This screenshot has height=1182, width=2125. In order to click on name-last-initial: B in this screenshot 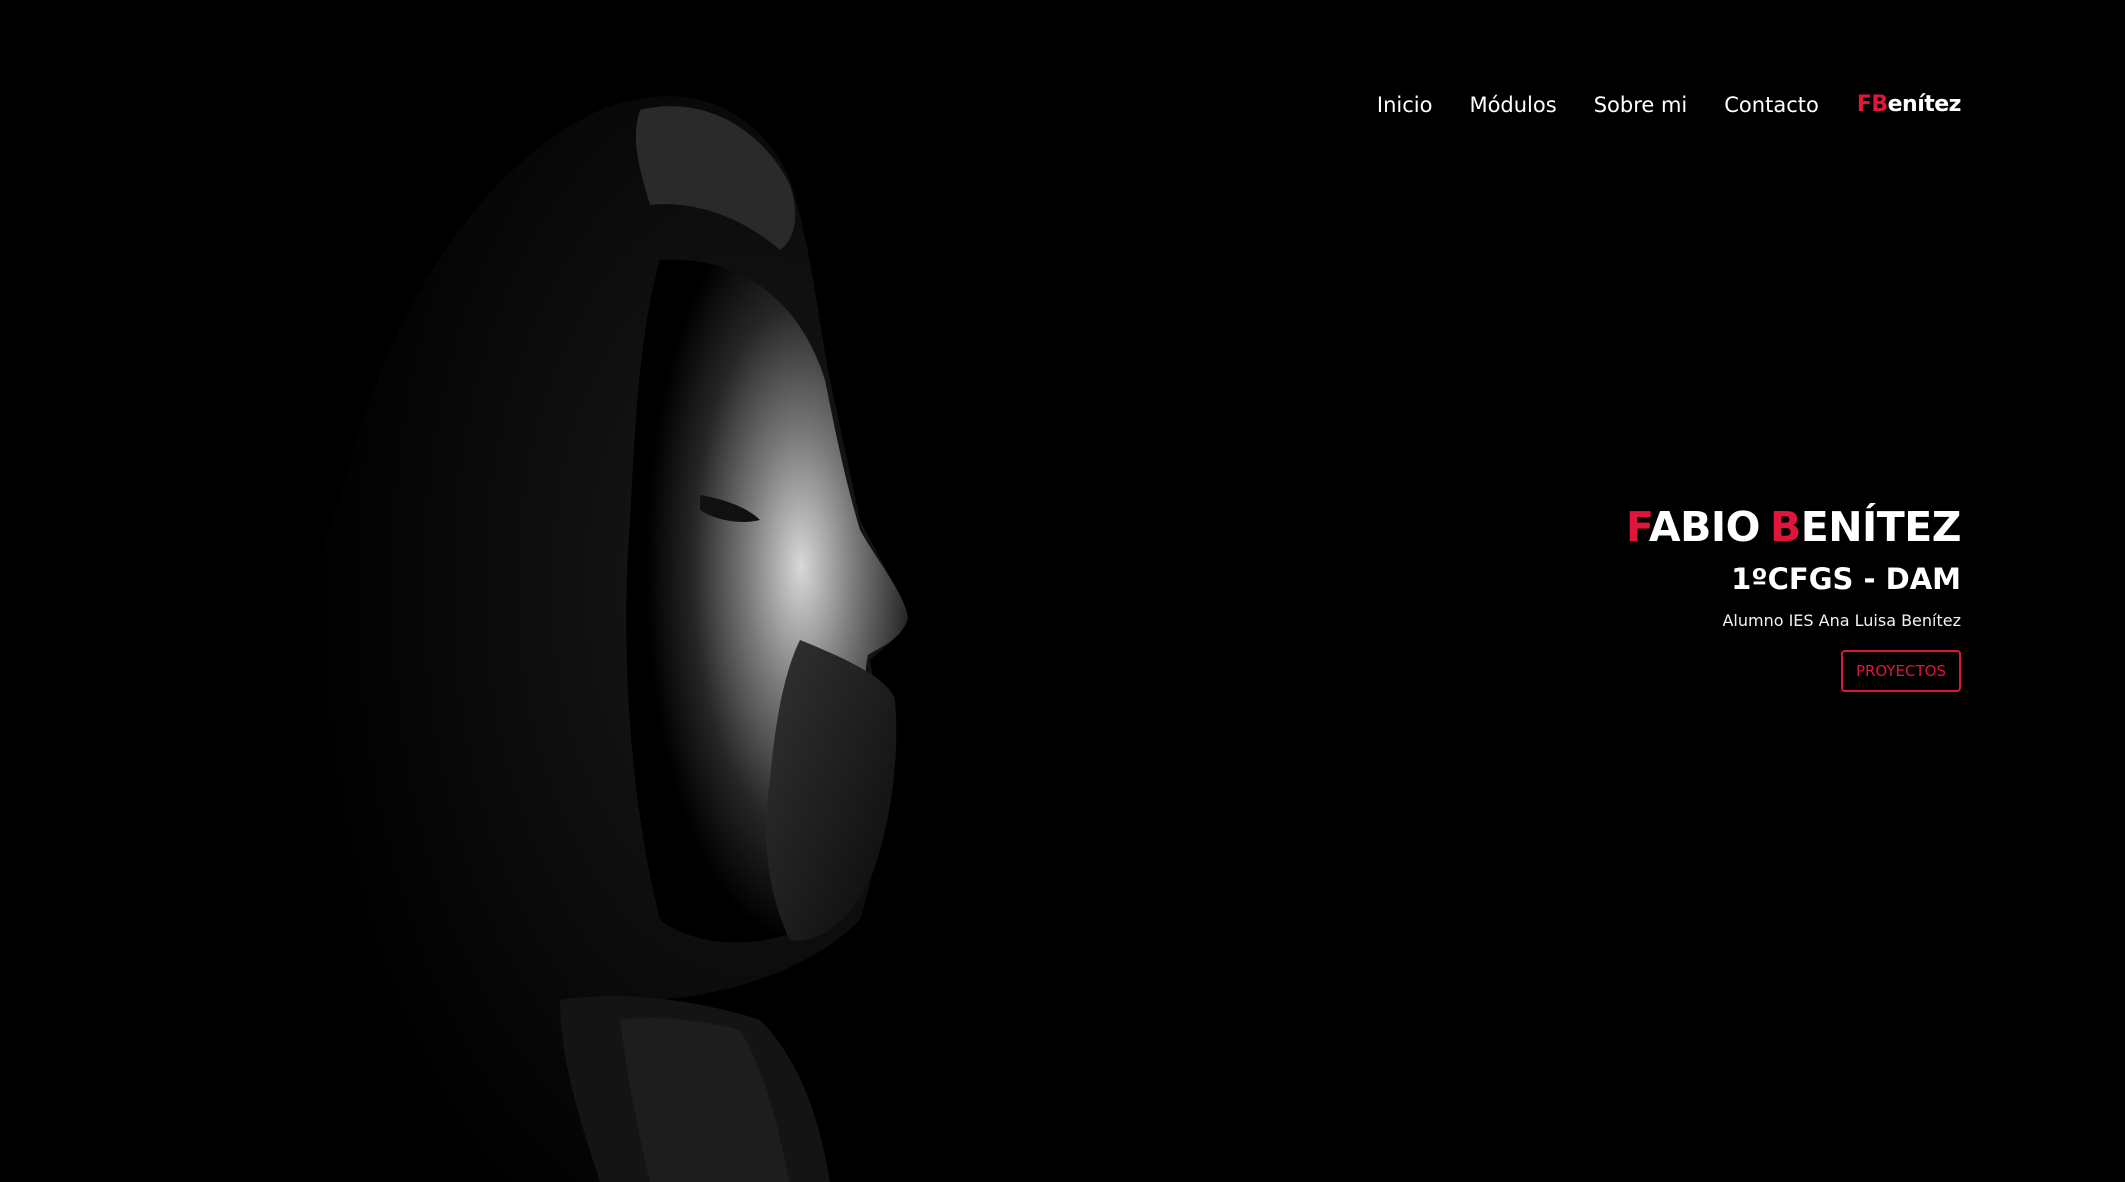, I will do `click(1785, 527)`.